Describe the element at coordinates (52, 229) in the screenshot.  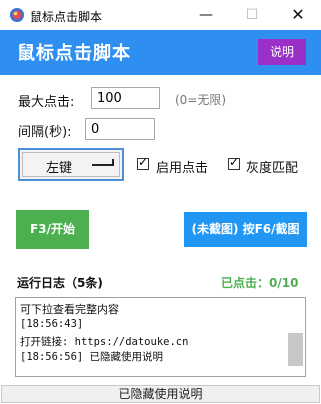
I see `start-button: F3/开始` at that location.